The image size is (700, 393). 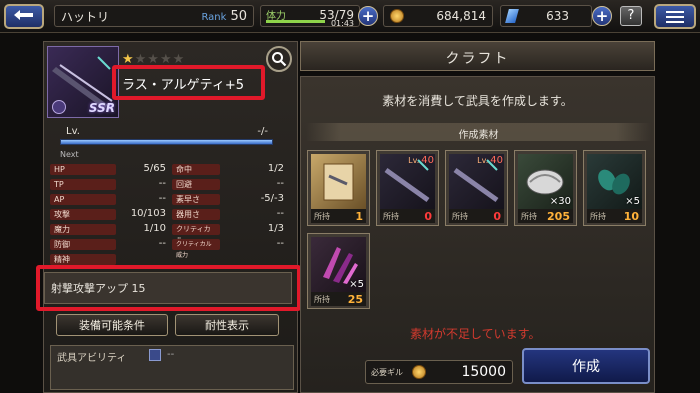 What do you see at coordinates (166, 142) in the screenshot?
I see `exp-bar` at bounding box center [166, 142].